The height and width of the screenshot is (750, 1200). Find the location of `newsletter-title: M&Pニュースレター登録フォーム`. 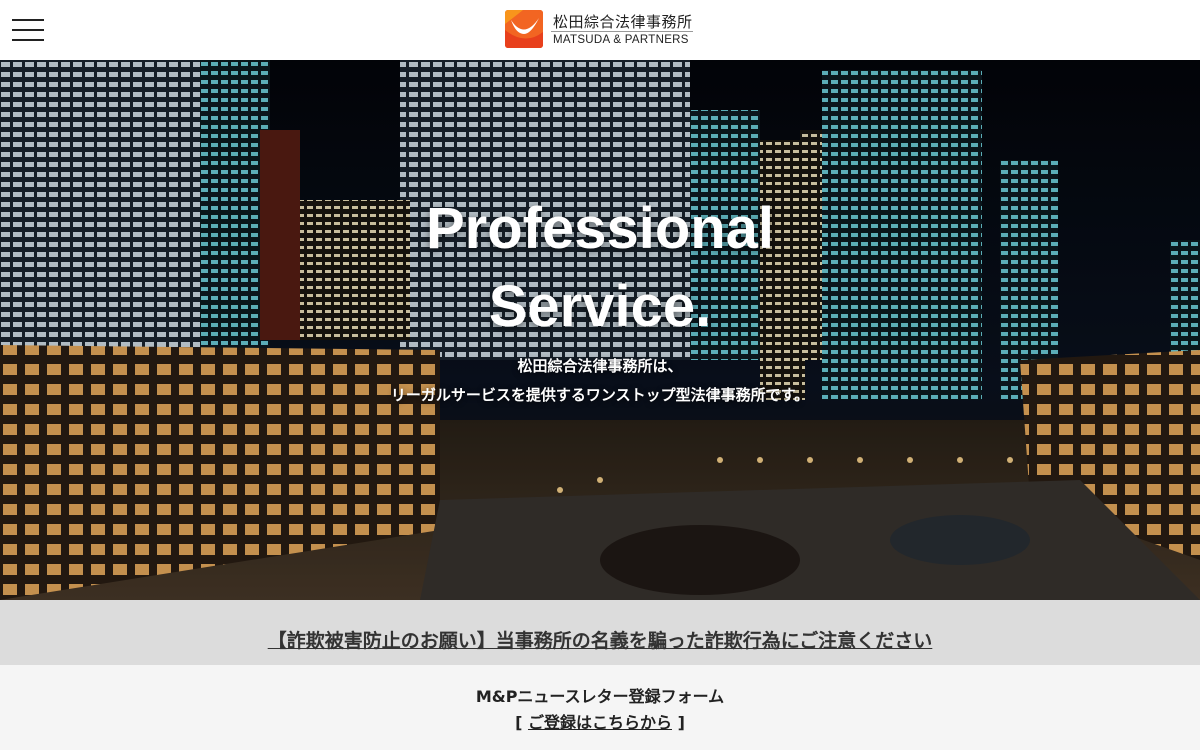

newsletter-title: M&Pニュースレター登録フォーム is located at coordinates (600, 696).